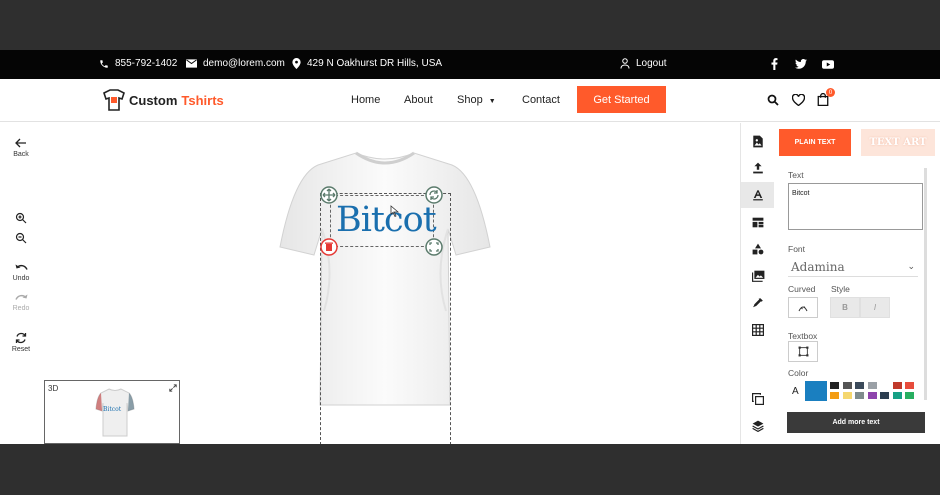 The height and width of the screenshot is (495, 940). What do you see at coordinates (235, 63) in the screenshot?
I see `email-item: demo@lorem.com` at bounding box center [235, 63].